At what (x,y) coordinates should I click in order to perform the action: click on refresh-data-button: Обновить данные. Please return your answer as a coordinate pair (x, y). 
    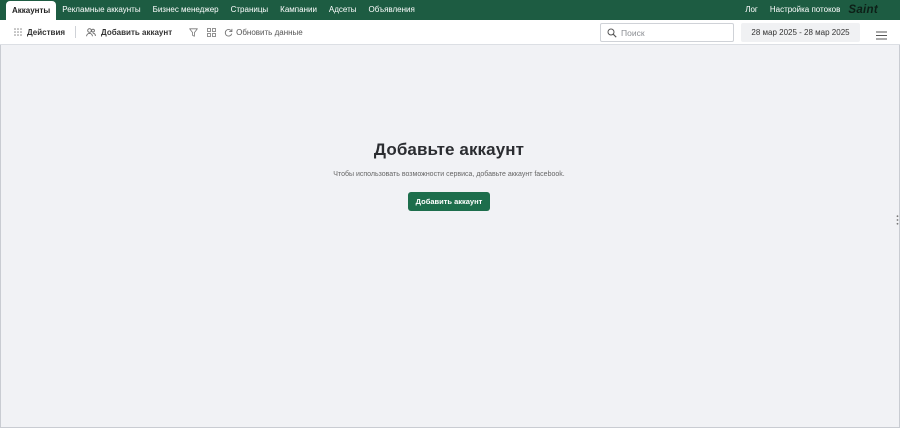
    Looking at the image, I should click on (263, 32).